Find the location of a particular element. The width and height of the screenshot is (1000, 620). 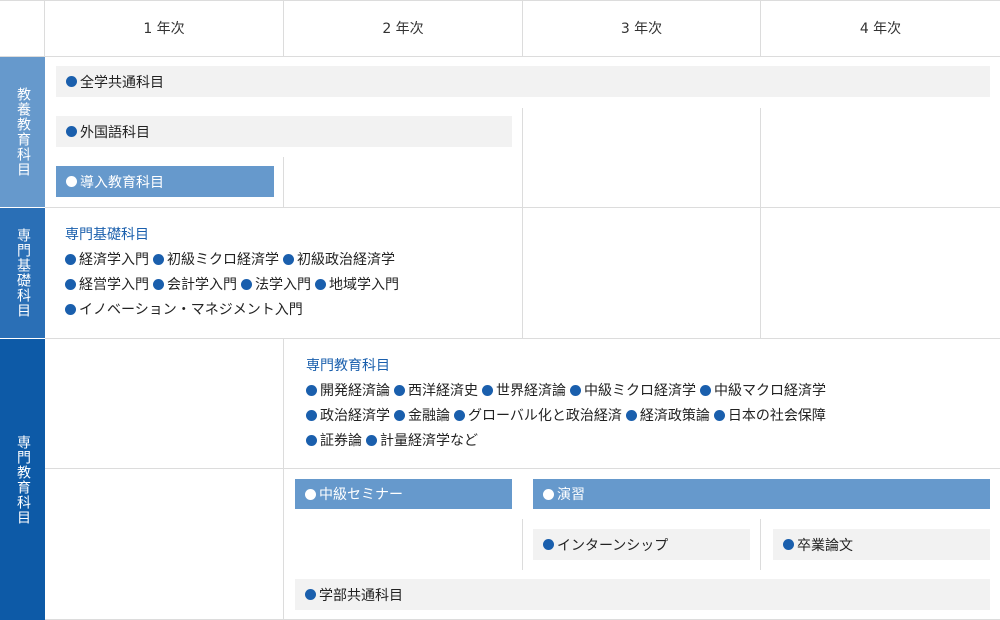

basic-subjects-row-3: イノベーション・マネジメント入門 is located at coordinates (290, 310).